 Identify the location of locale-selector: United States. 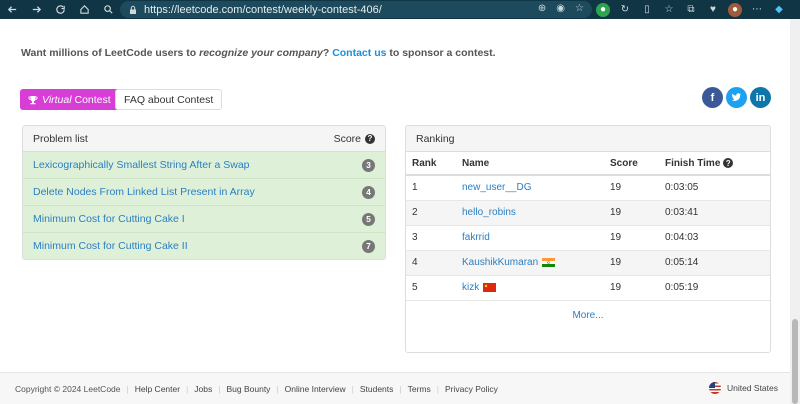
(743, 388).